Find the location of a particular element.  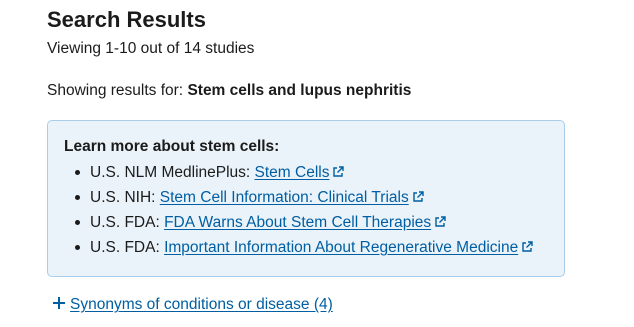

synonyms-label: Synonyms of conditions or disease (4) is located at coordinates (201, 304).